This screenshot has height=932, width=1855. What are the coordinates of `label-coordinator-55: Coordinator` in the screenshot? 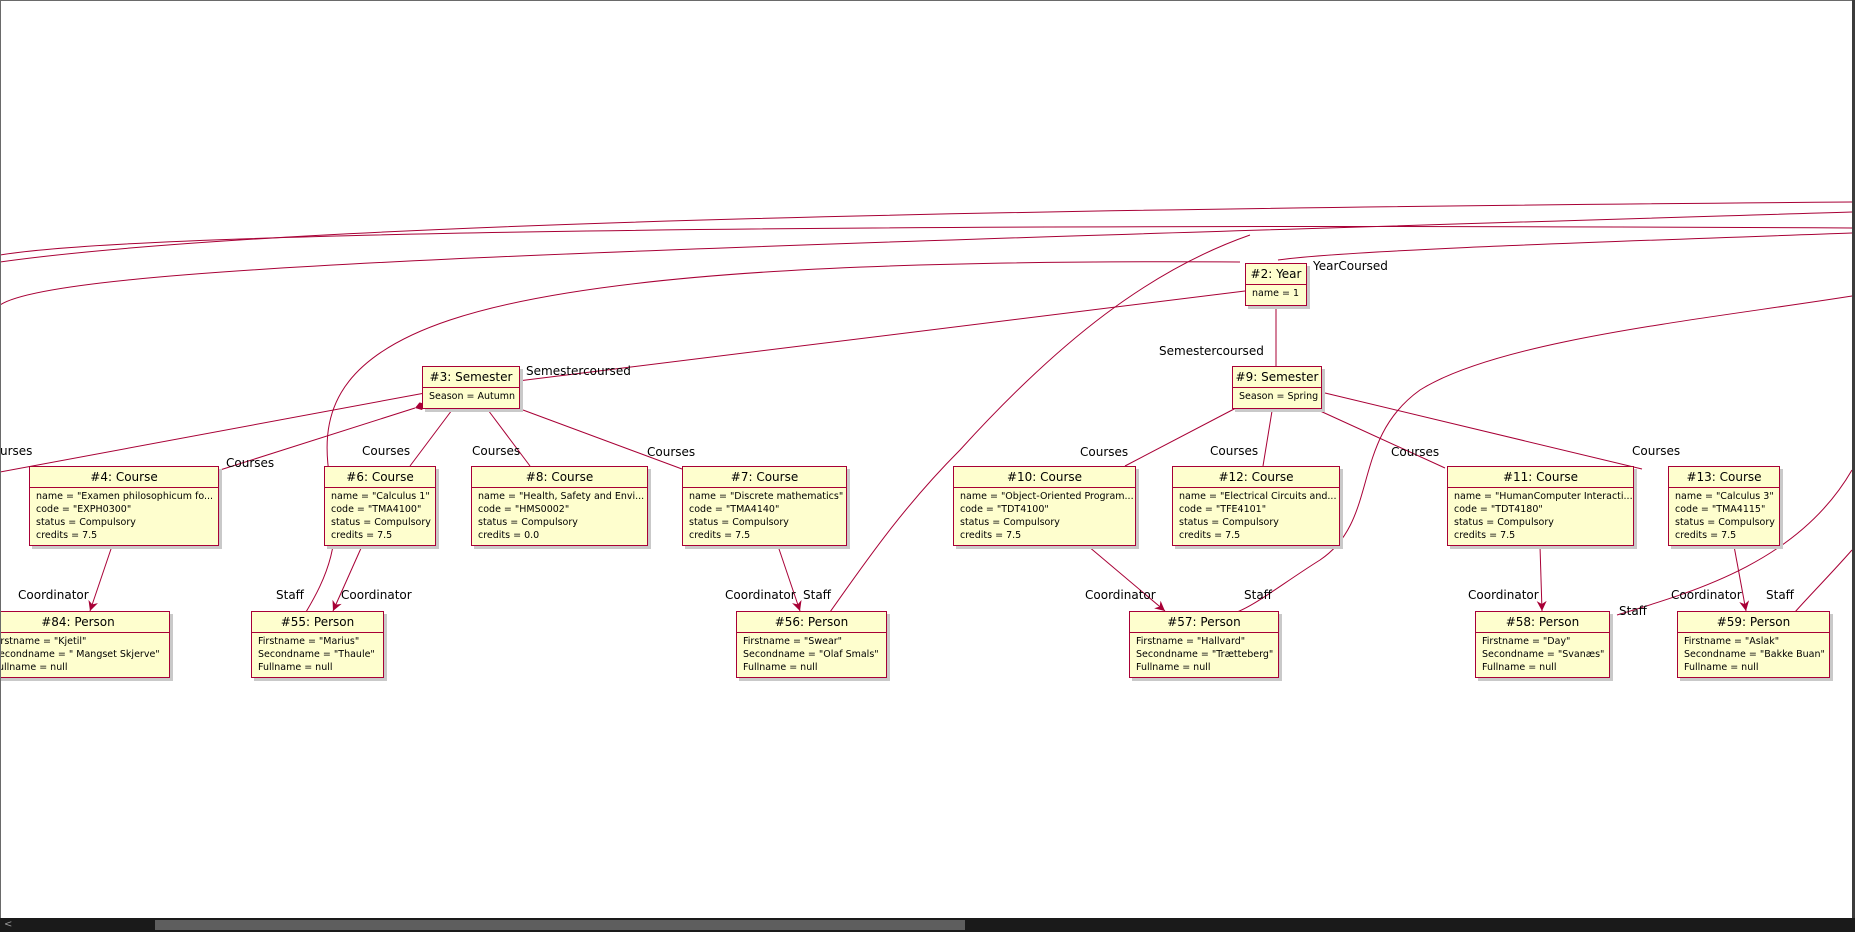 It's located at (376, 595).